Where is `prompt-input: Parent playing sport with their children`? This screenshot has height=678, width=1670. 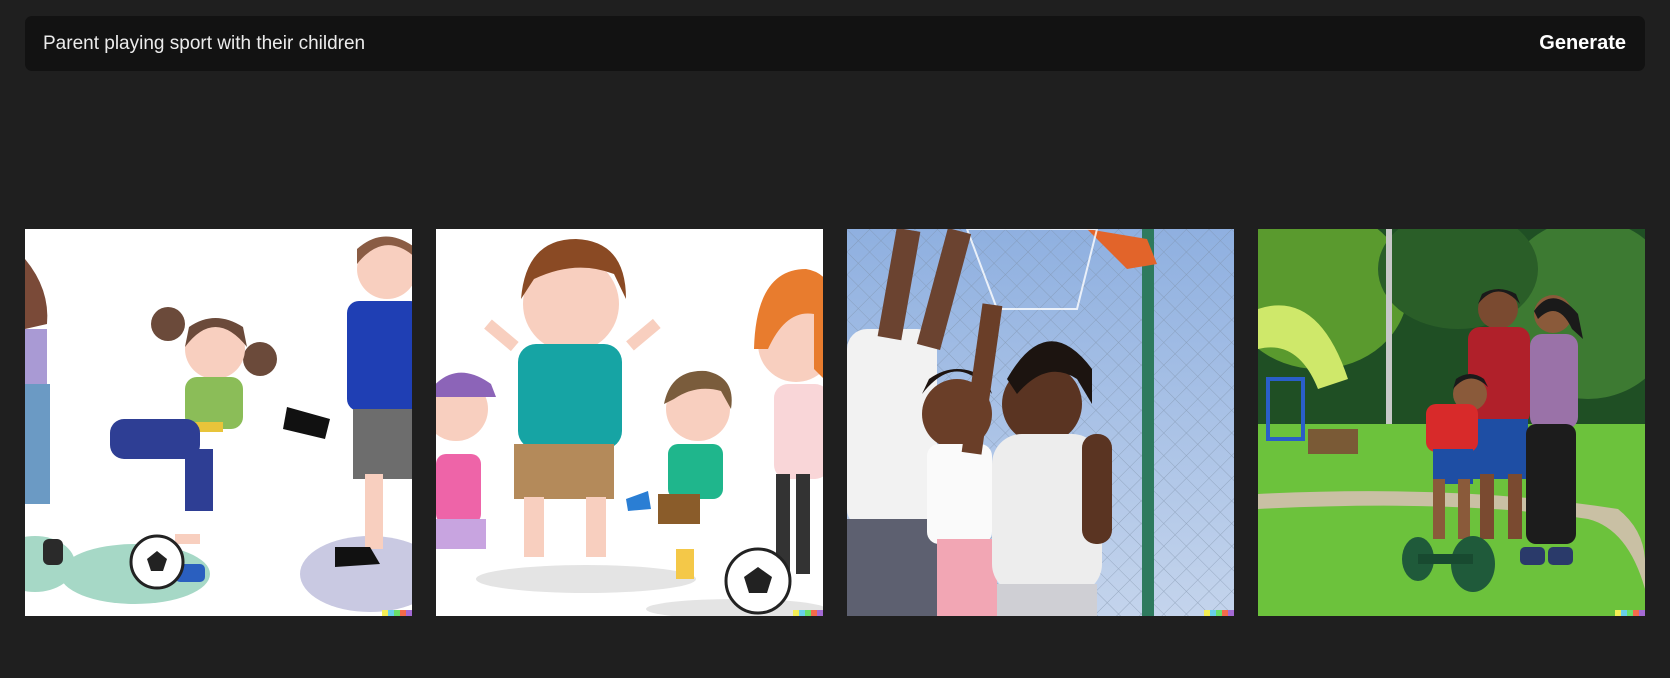
prompt-input: Parent playing sport with their children is located at coordinates (204, 44).